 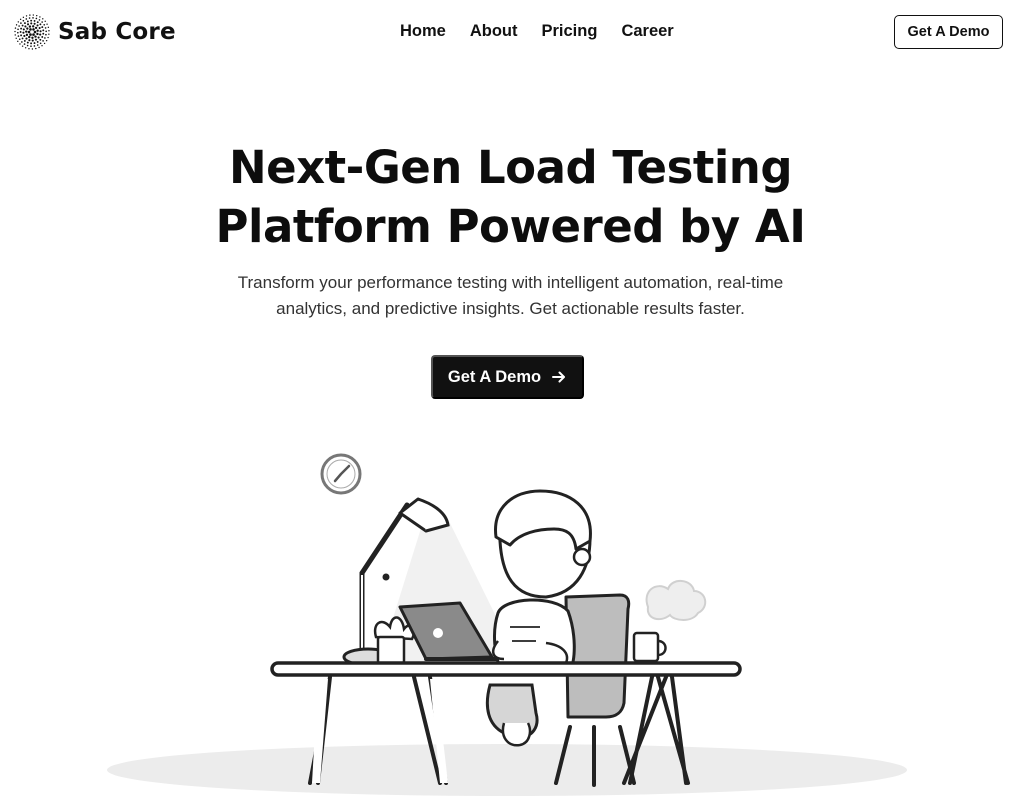 I want to click on hero-cta-label: Get A Demo, so click(x=494, y=376).